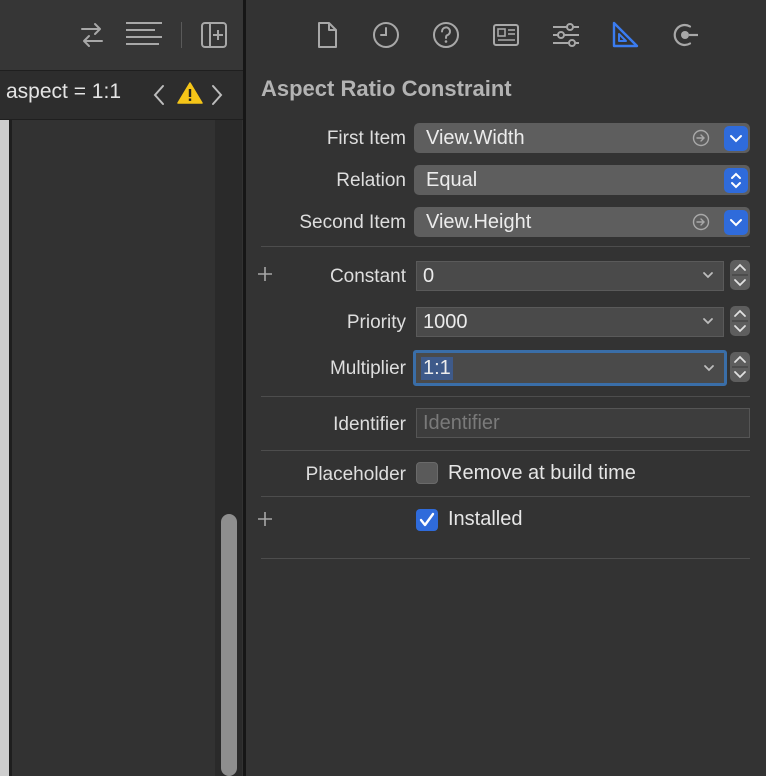  What do you see at coordinates (10, 448) in the screenshot?
I see `canvas-view-shadow` at bounding box center [10, 448].